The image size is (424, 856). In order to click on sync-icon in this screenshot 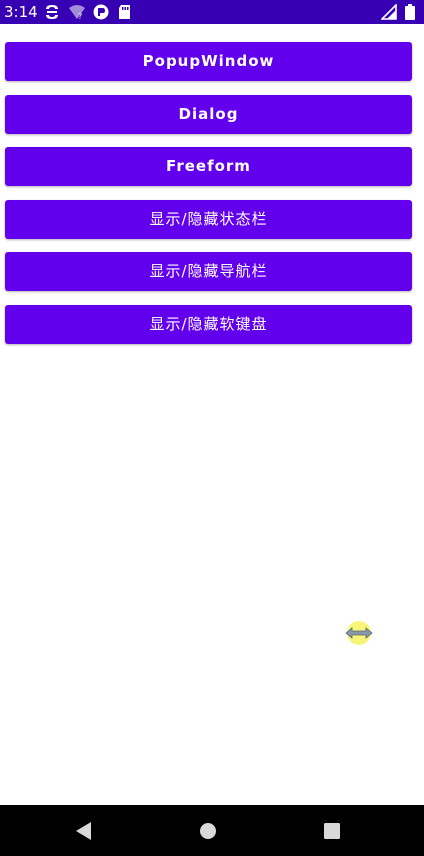, I will do `click(52, 12)`.